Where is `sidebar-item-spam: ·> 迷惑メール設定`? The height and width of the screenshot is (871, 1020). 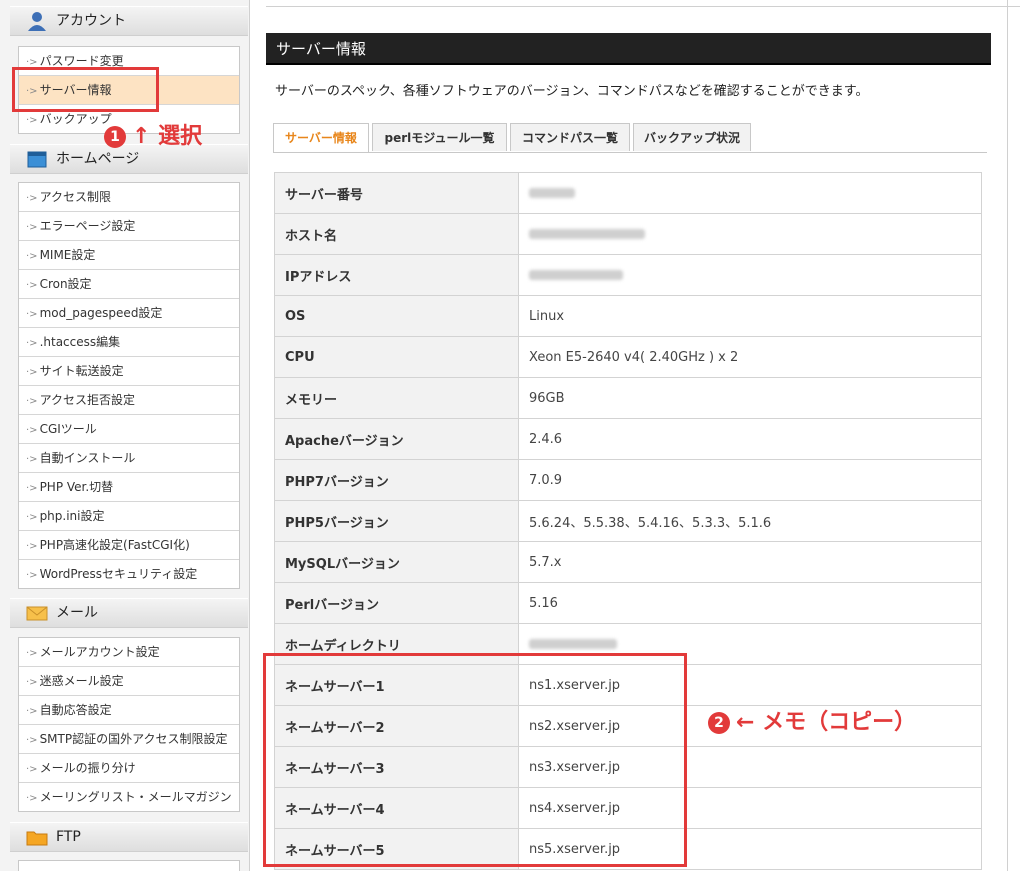
sidebar-item-spam: ·> 迷惑メール設定 is located at coordinates (129, 681).